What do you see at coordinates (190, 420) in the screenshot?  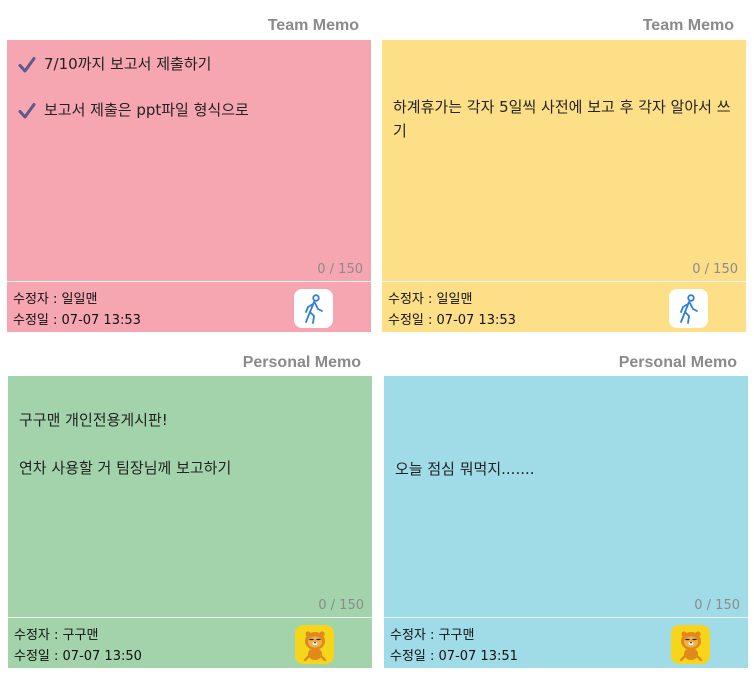 I see `memo-line: 구구맨 개인전용게시판!` at bounding box center [190, 420].